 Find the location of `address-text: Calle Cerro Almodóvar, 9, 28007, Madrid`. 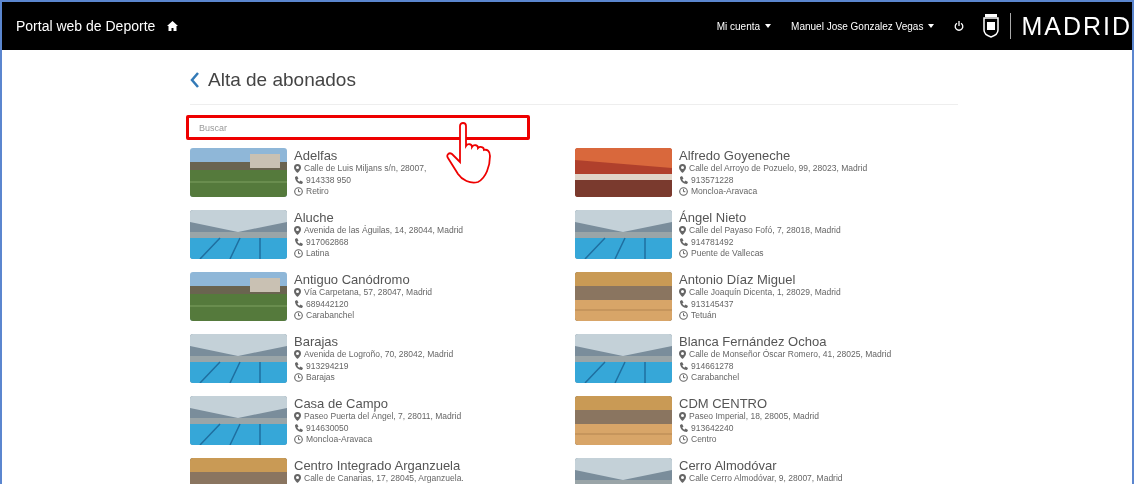

address-text: Calle Cerro Almodóvar, 9, 28007, Madrid is located at coordinates (766, 478).